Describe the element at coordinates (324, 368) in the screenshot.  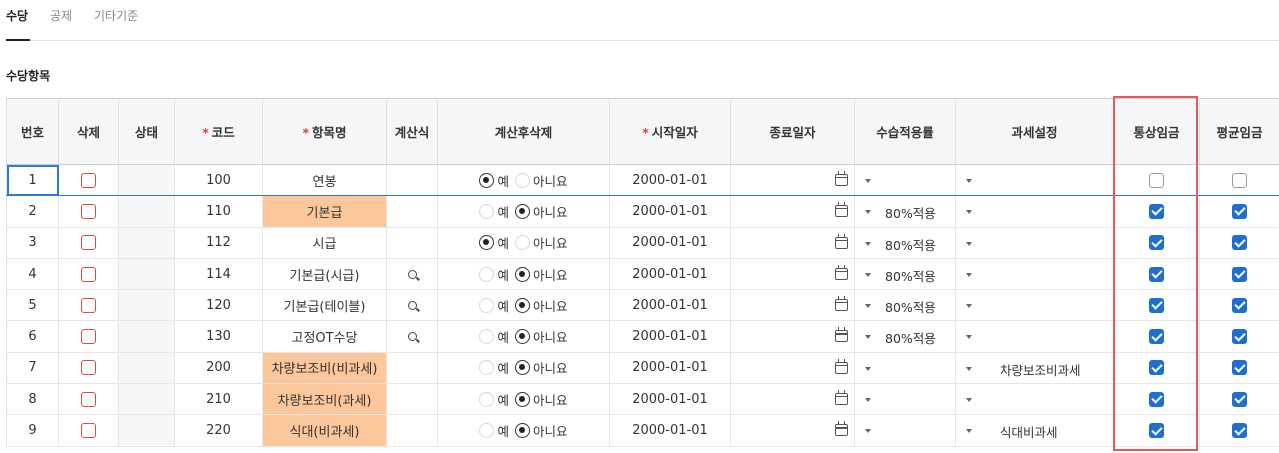
I see `item-name-cell: 차량보조비(비과세)` at that location.